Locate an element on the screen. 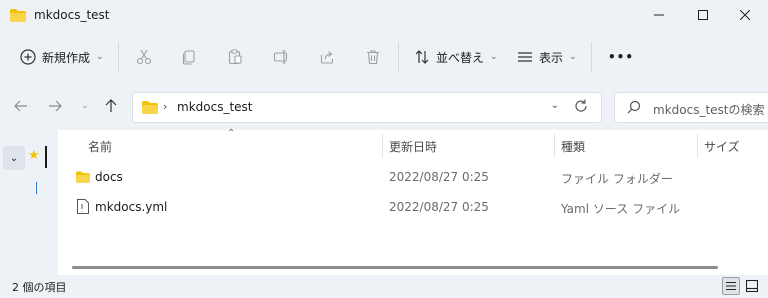  view-button: 表示 ⌄ is located at coordinates (547, 57).